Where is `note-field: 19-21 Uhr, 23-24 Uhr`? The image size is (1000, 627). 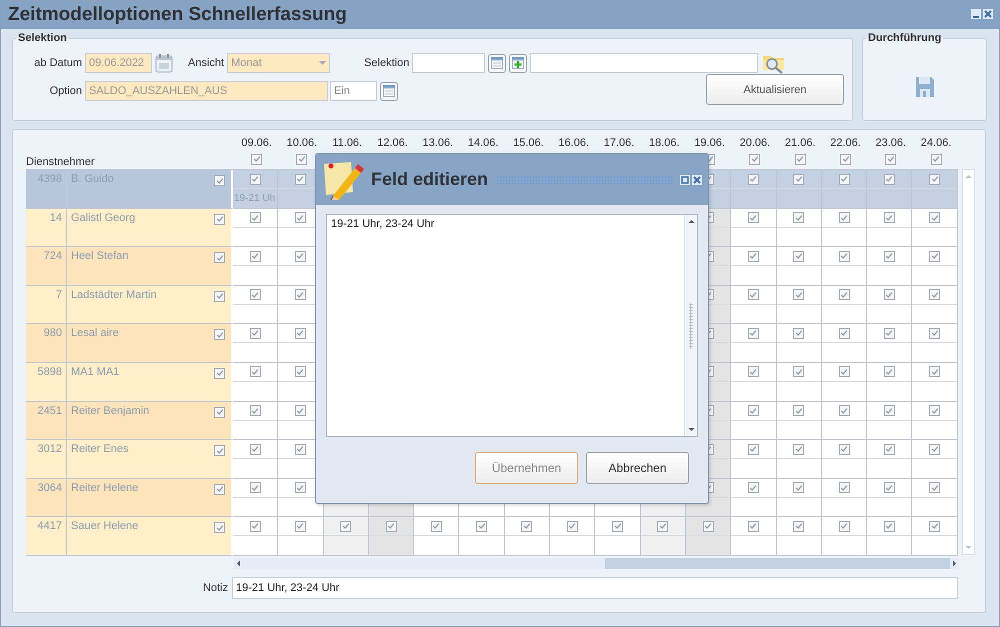
note-field: 19-21 Uhr, 23-24 Uhr is located at coordinates (595, 587).